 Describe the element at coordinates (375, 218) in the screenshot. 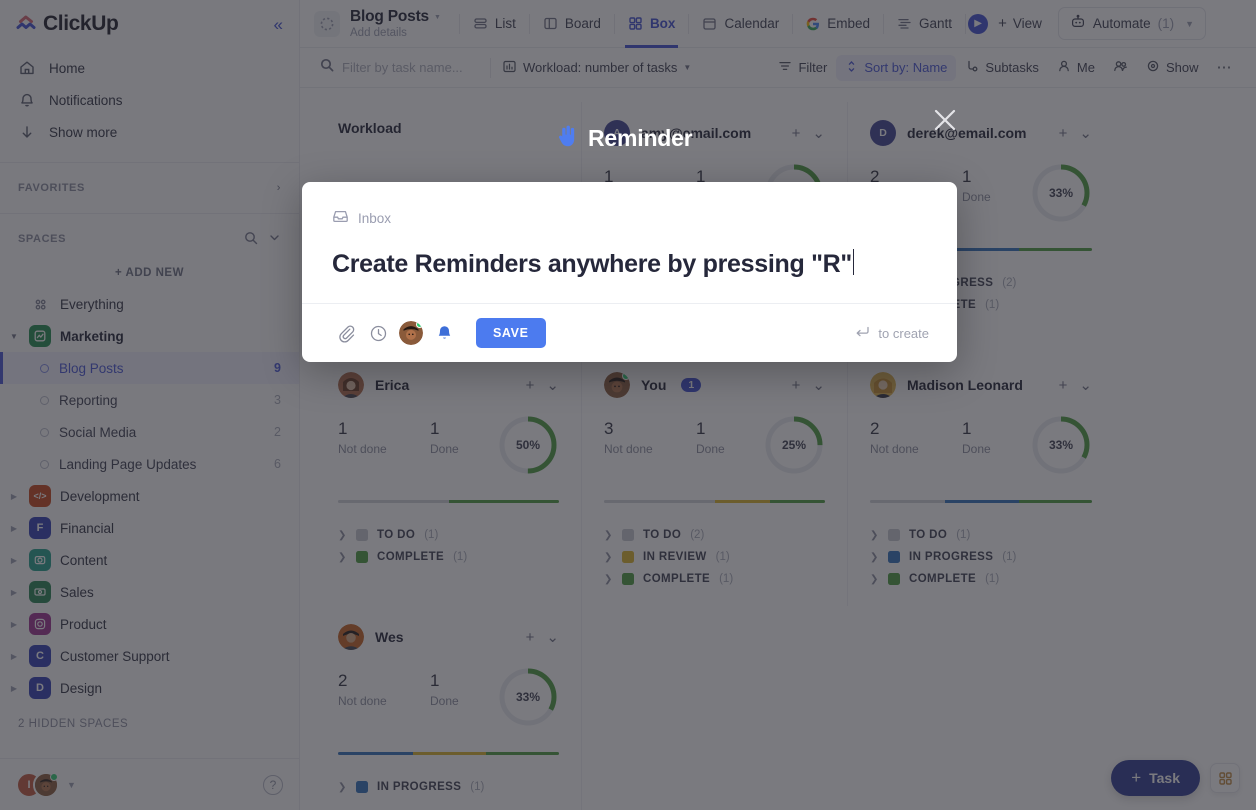

I see `inbox-label: Inbox` at that location.